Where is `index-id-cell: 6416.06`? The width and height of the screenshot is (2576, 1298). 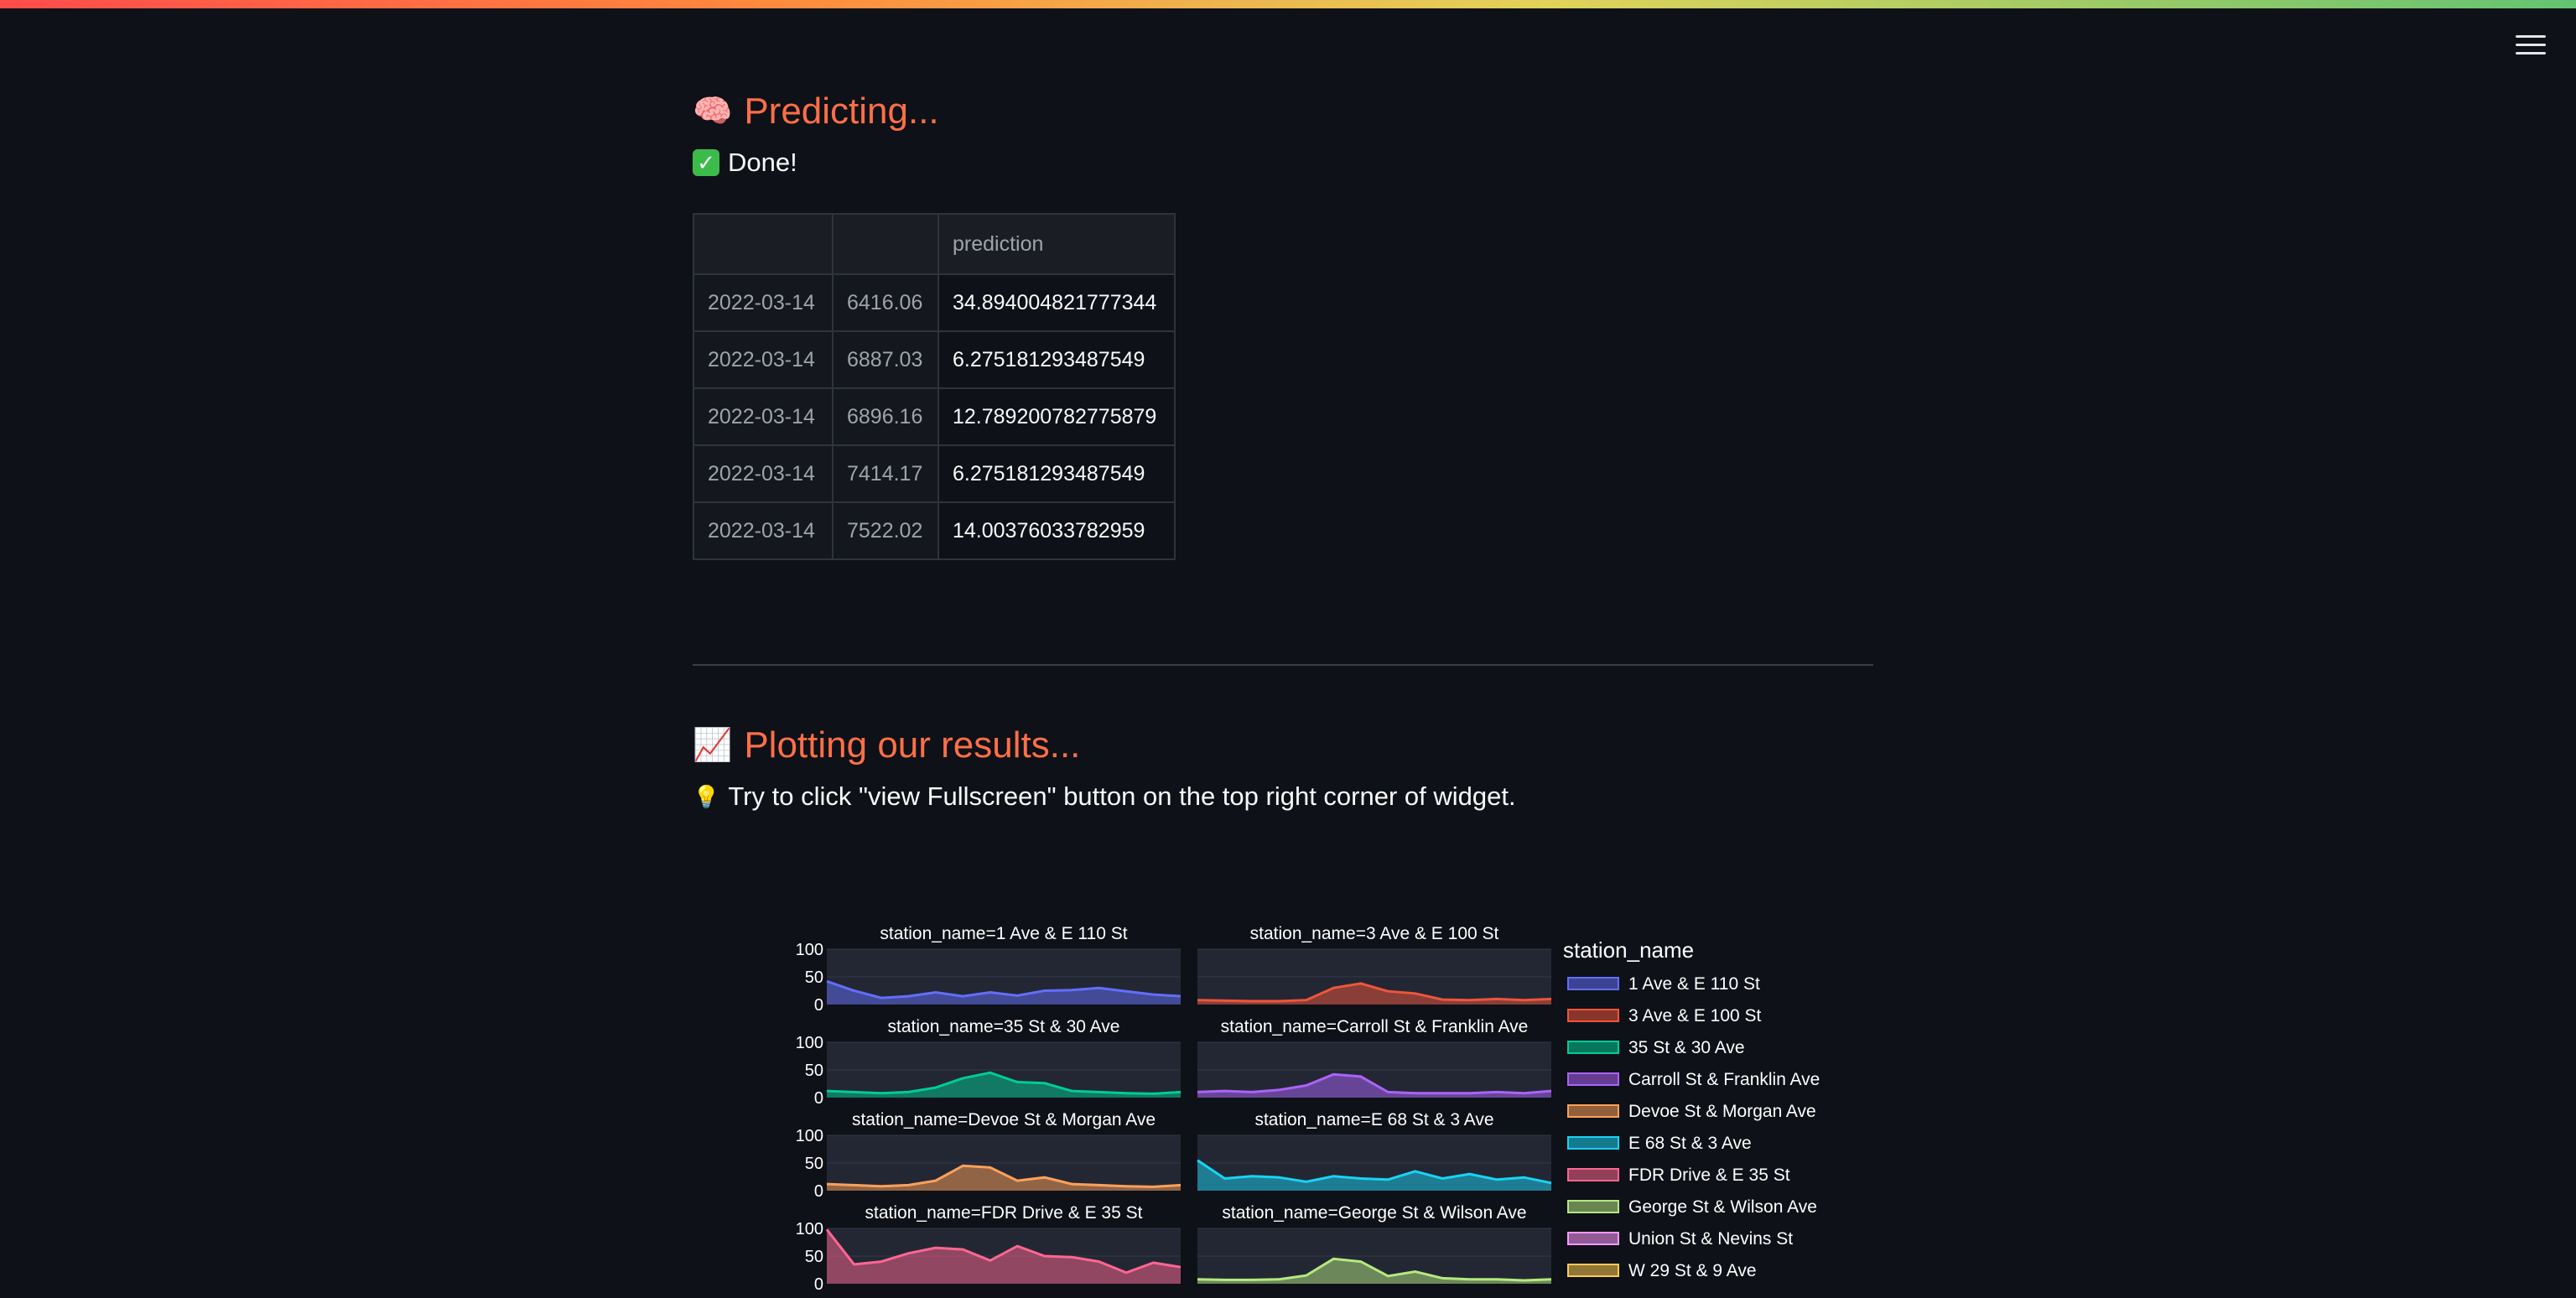
index-id-cell: 6416.06 is located at coordinates (885, 302).